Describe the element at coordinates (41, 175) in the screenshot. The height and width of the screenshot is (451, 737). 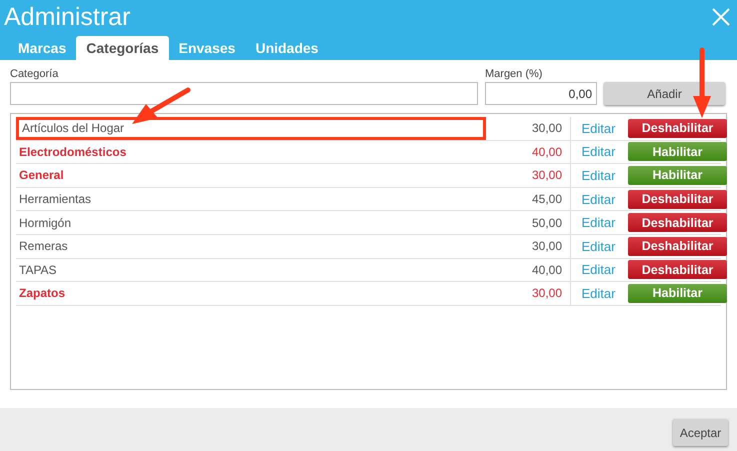
I see `category-name: General` at that location.